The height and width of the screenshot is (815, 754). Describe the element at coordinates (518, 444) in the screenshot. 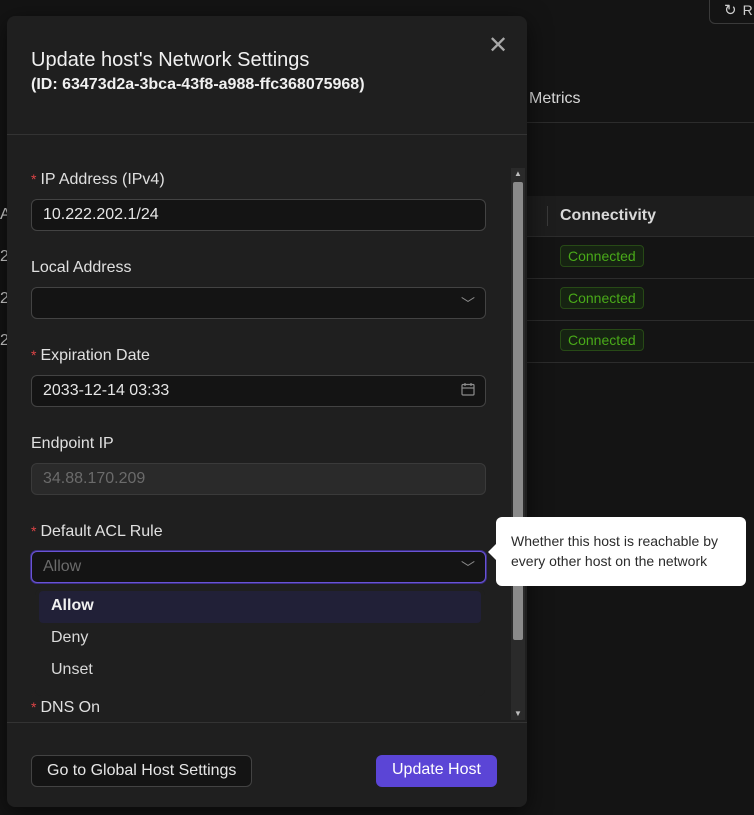

I see `form-scrollbar: ▲ ▼` at that location.